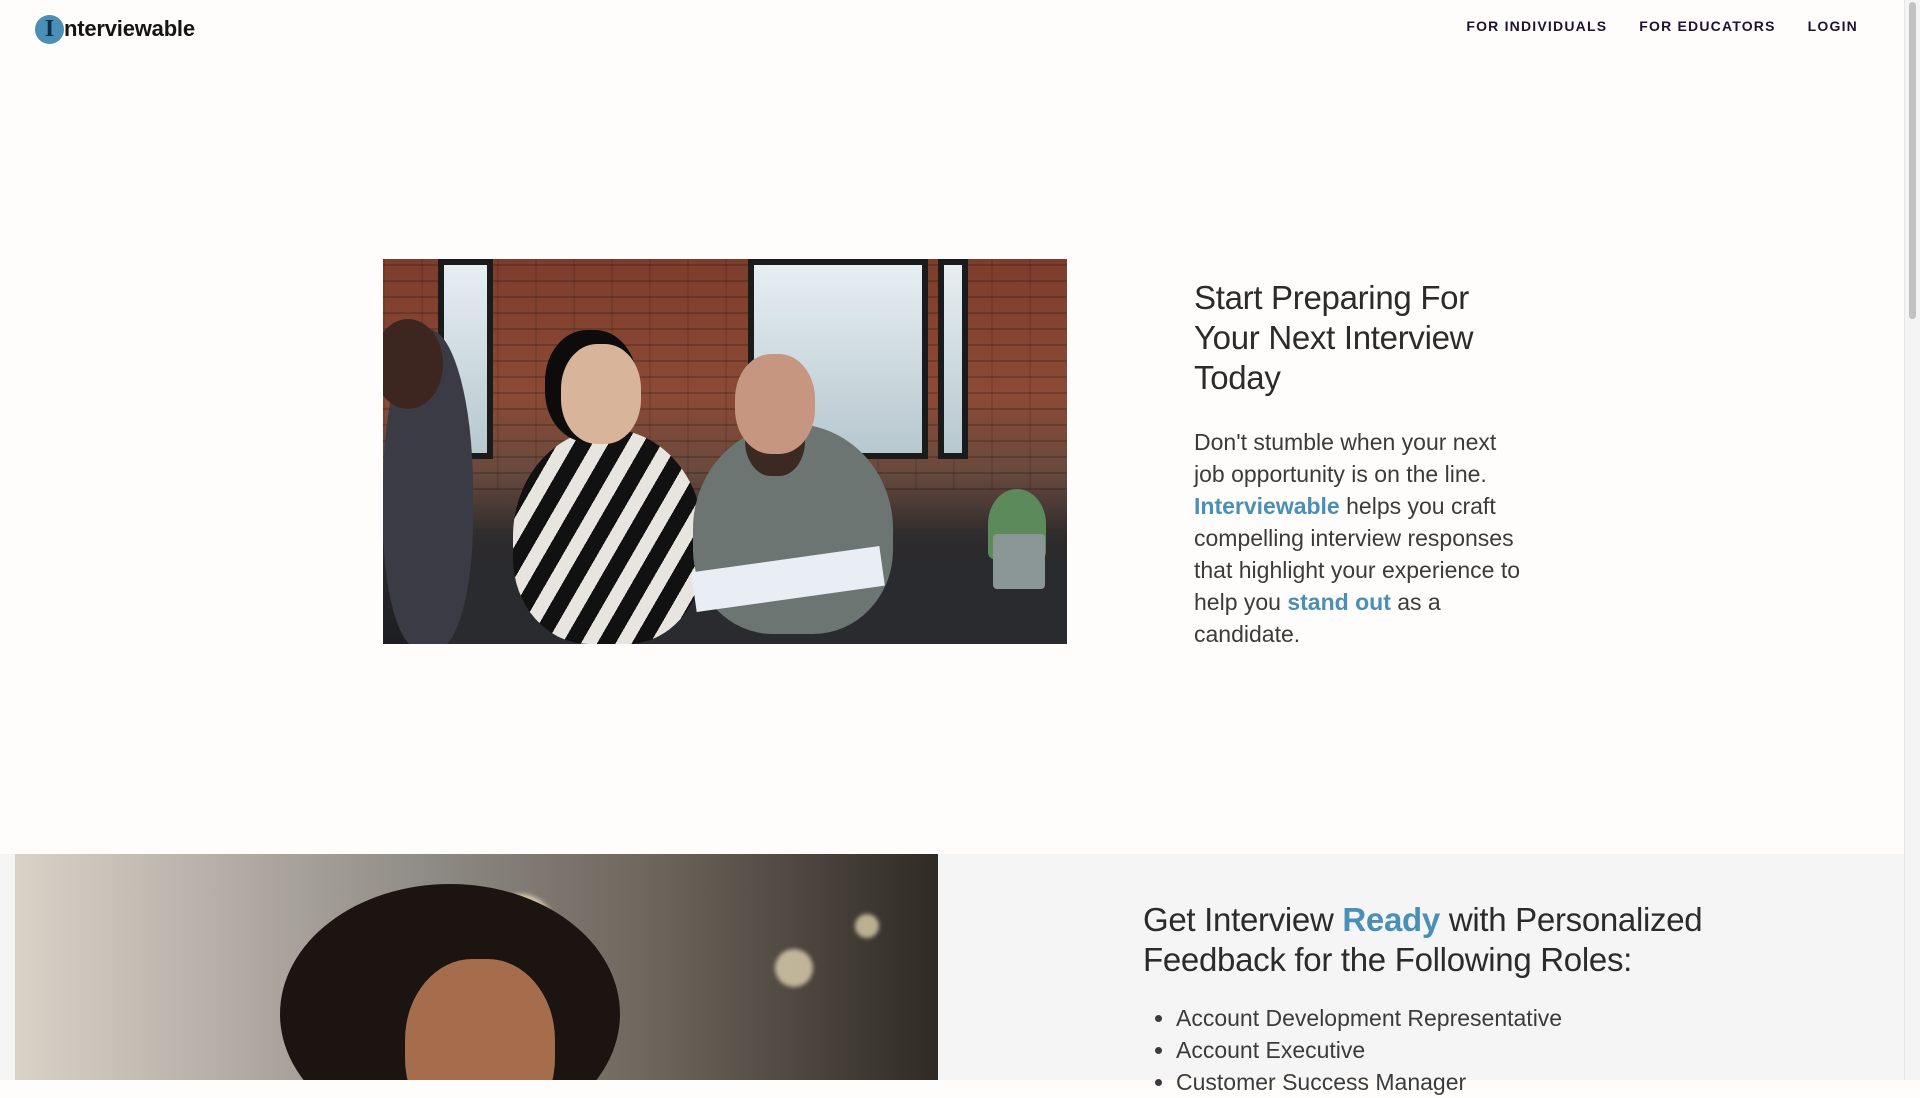 Image resolution: width=1920 pixels, height=1098 pixels. I want to click on main-nav: FOR INDIVIDUALS FOR EDUCATORS LOGIN, so click(1662, 26).